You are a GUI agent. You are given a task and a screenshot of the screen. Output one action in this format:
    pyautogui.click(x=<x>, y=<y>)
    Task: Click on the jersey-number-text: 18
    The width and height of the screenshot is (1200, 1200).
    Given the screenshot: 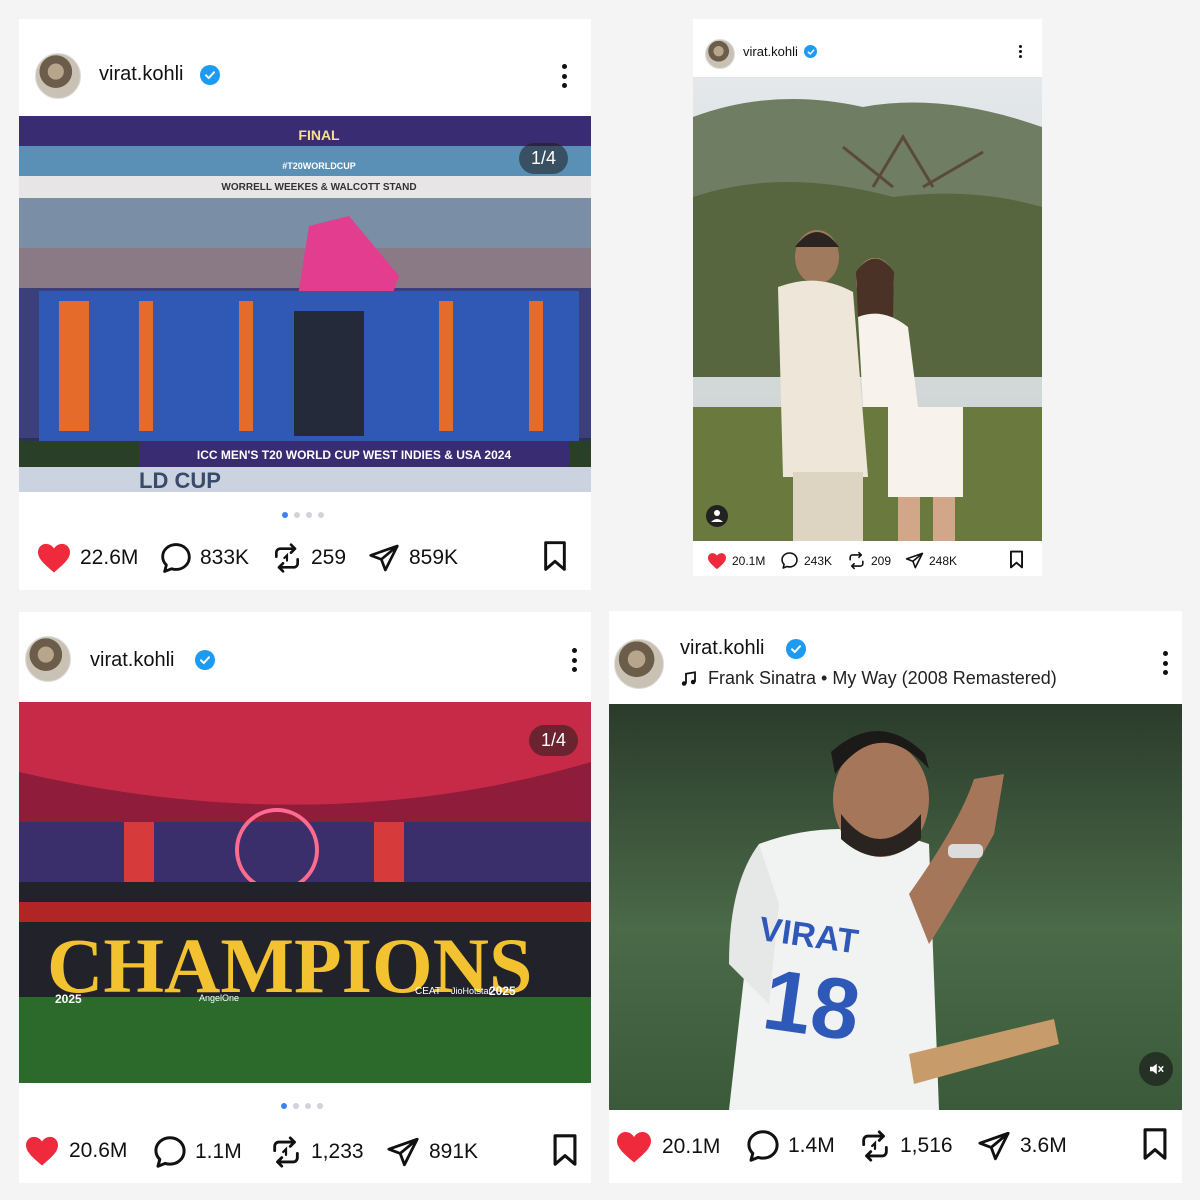 What is the action you would take?
    pyautogui.click(x=812, y=1005)
    